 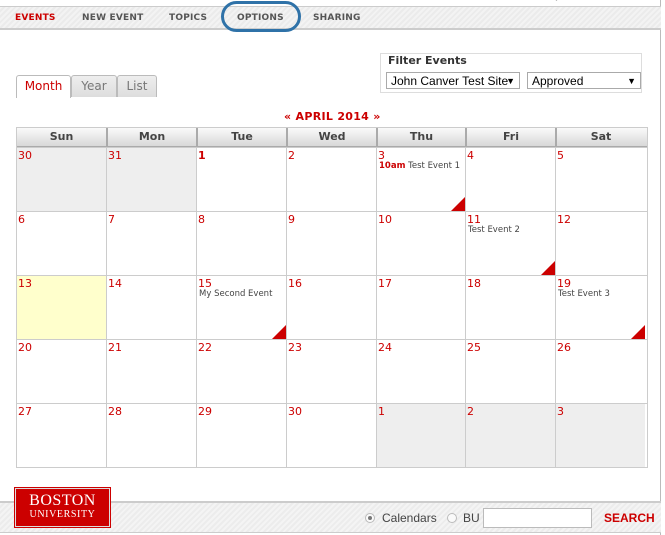 What do you see at coordinates (385, 347) in the screenshot?
I see `day-number: 24` at bounding box center [385, 347].